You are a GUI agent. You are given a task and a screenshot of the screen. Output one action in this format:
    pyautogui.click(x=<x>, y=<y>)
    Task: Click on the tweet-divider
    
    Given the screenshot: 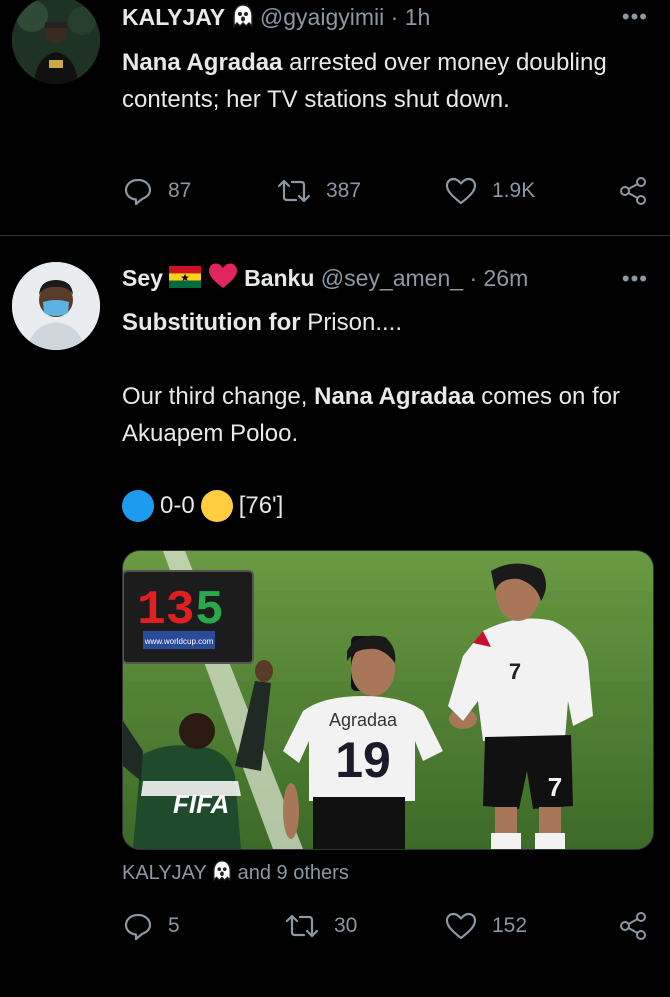 What is the action you would take?
    pyautogui.click(x=335, y=235)
    